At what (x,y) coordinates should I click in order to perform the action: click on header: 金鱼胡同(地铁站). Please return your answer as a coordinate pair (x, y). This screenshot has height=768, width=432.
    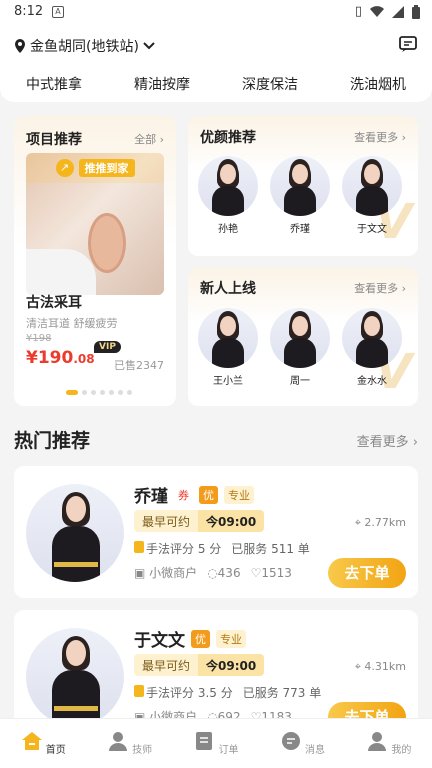
    Looking at the image, I should click on (216, 46).